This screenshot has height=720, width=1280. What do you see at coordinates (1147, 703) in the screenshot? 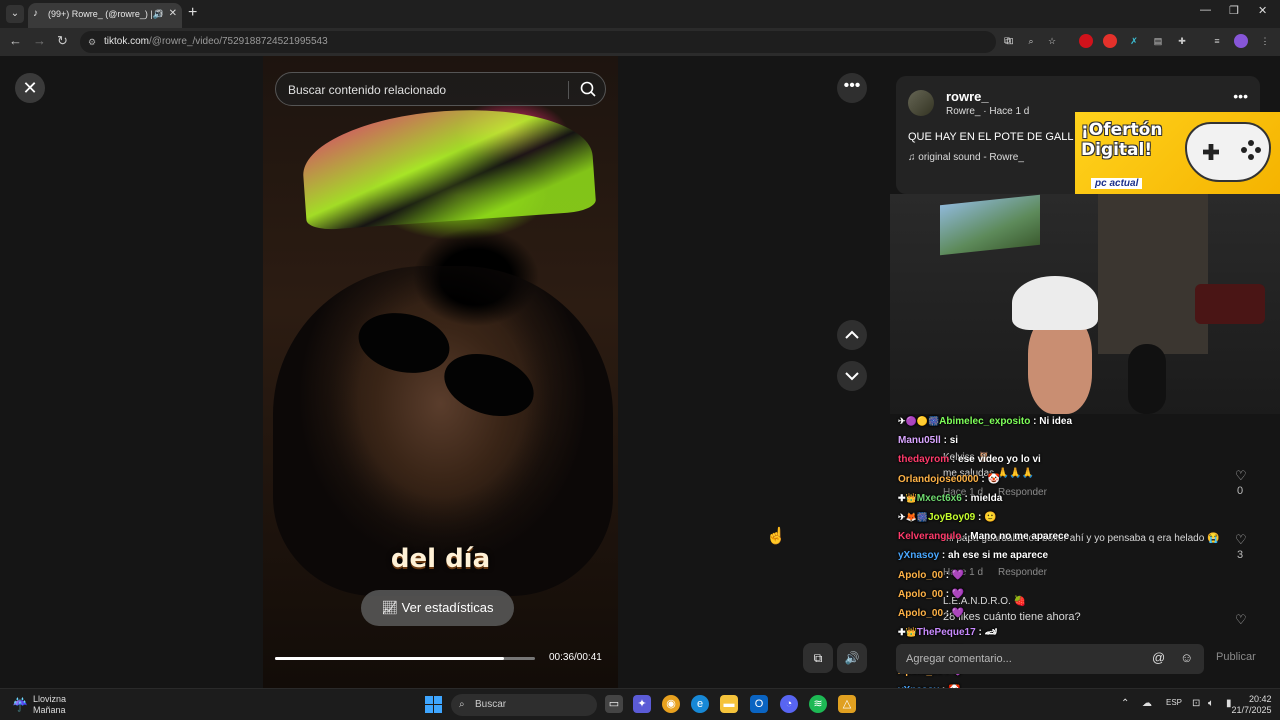
I see `onedrive-cloud-icon: ☁` at bounding box center [1147, 703].